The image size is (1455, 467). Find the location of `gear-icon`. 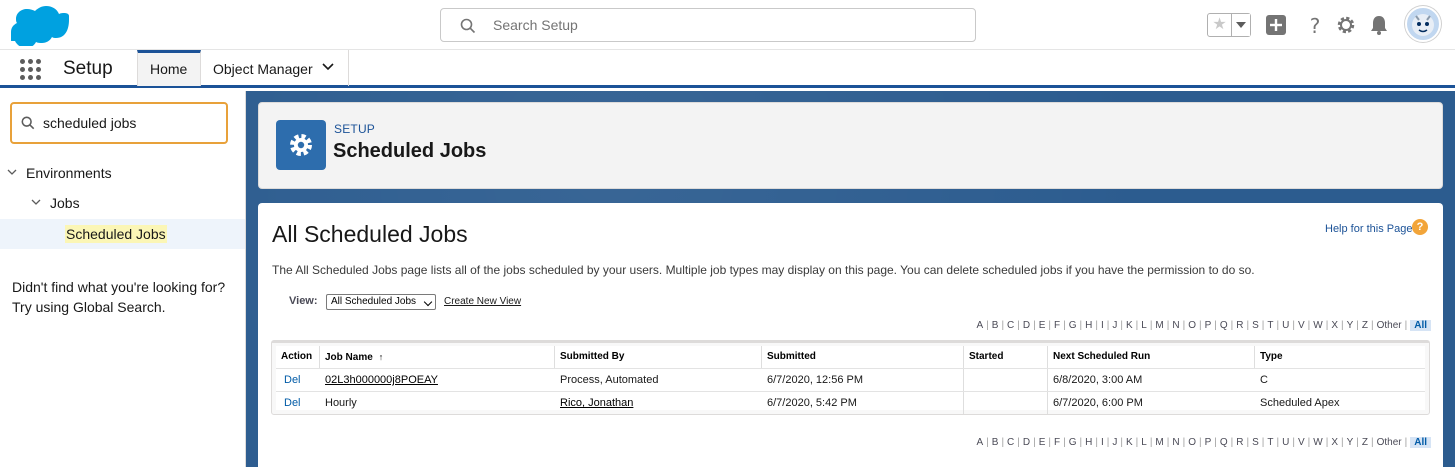

gear-icon is located at coordinates (1346, 25).